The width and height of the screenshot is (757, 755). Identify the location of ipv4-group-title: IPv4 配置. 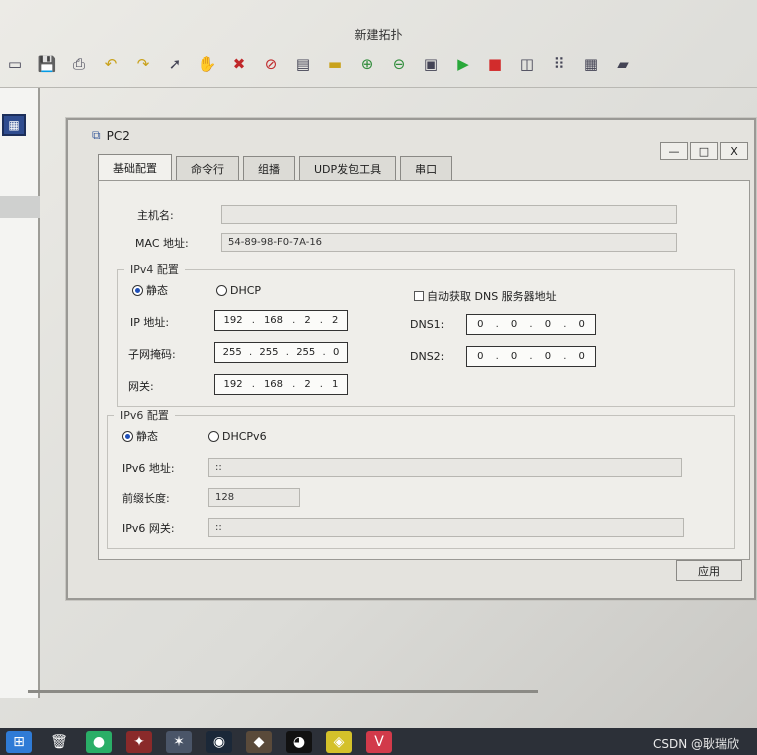
(154, 269).